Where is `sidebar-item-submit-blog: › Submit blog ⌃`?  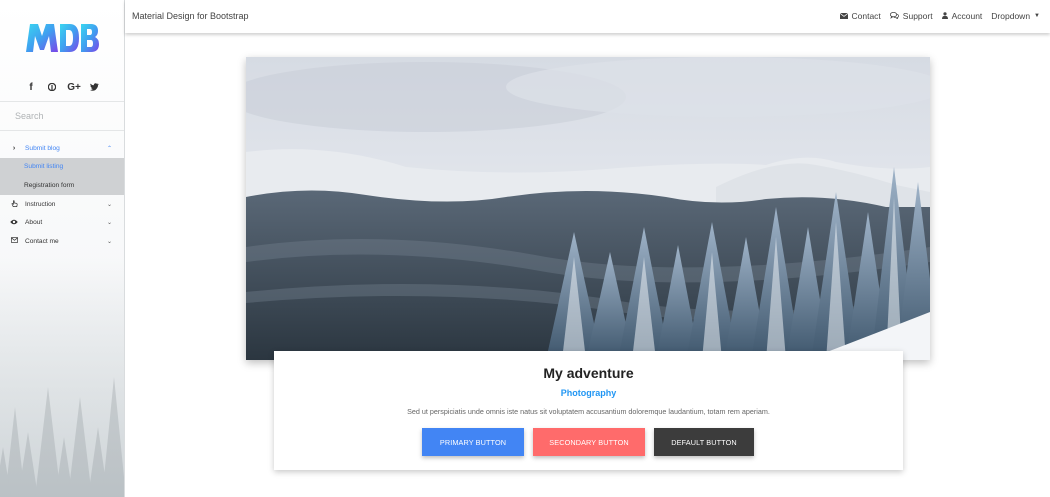
sidebar-item-submit-blog: › Submit blog ⌃ is located at coordinates (62, 148).